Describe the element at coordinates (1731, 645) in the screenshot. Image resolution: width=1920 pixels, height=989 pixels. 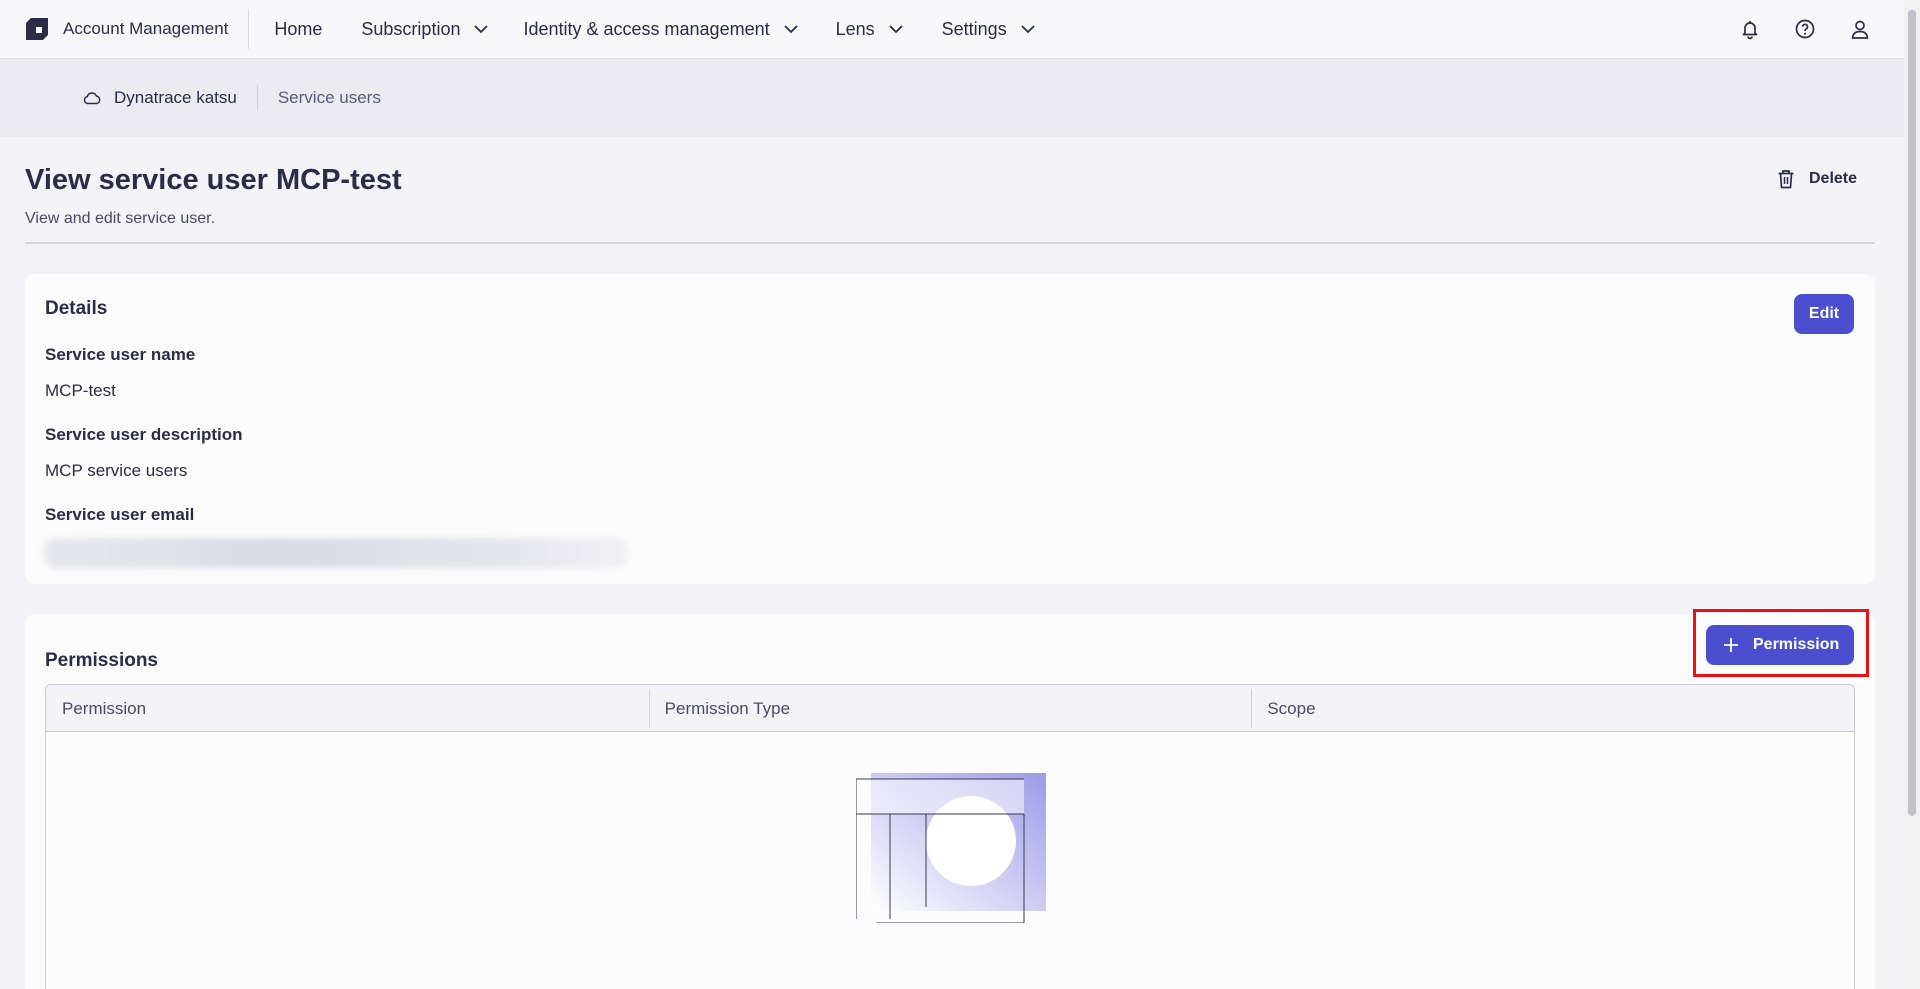
I see `plus-icon` at that location.